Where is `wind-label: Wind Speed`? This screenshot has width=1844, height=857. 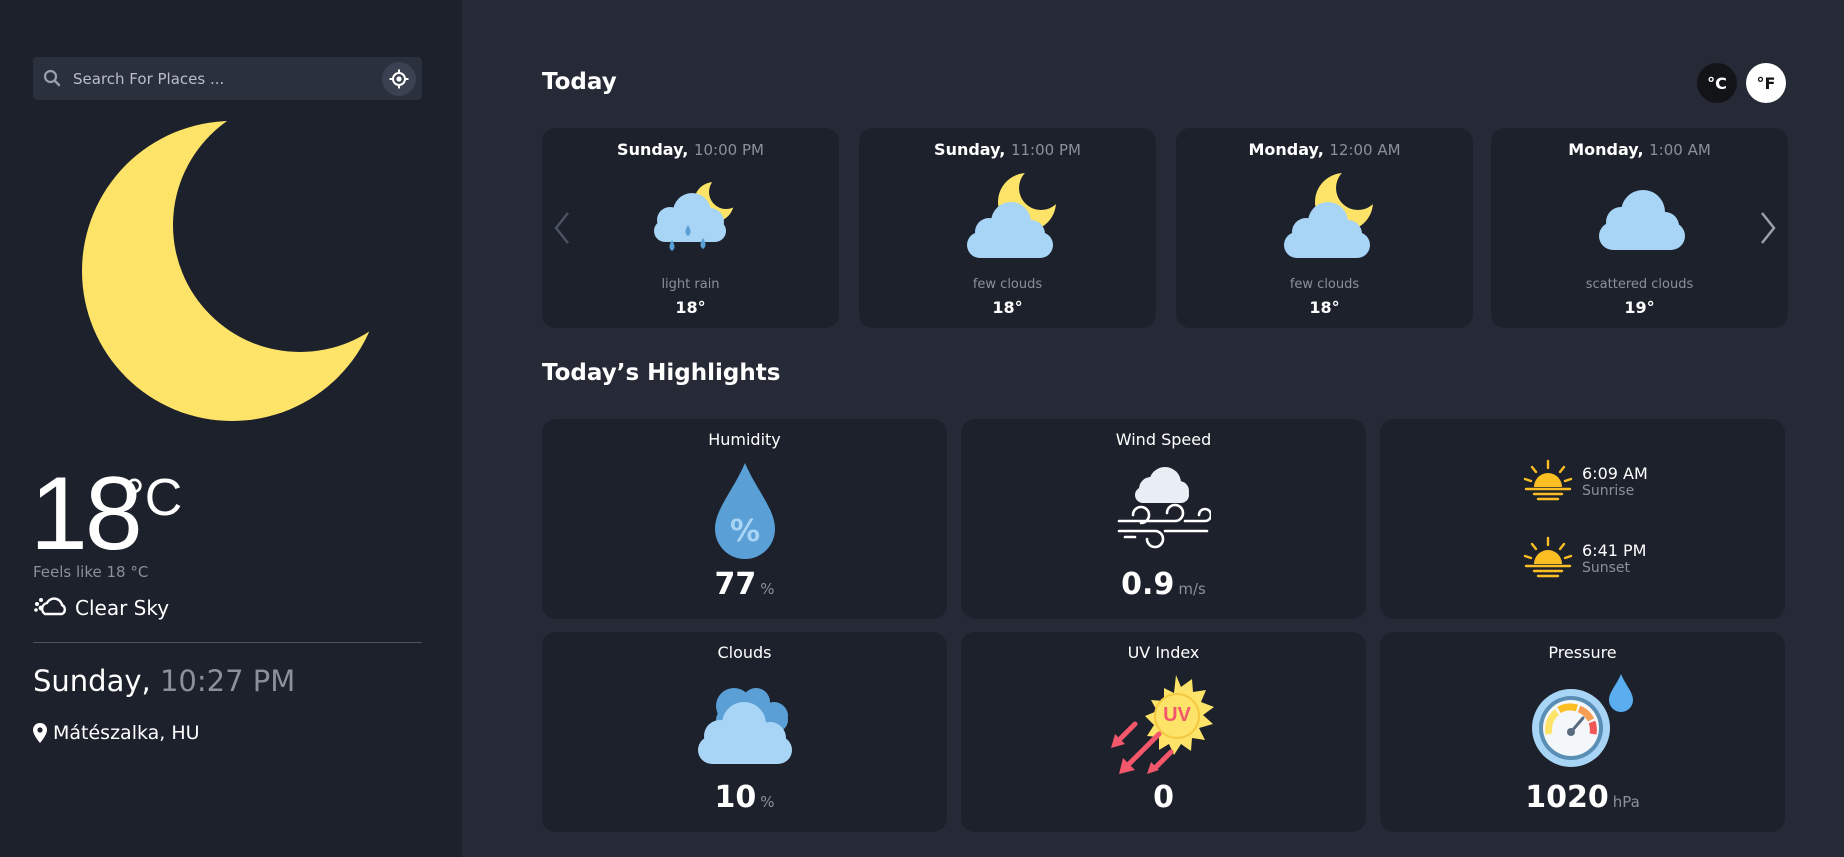 wind-label: Wind Speed is located at coordinates (1163, 439).